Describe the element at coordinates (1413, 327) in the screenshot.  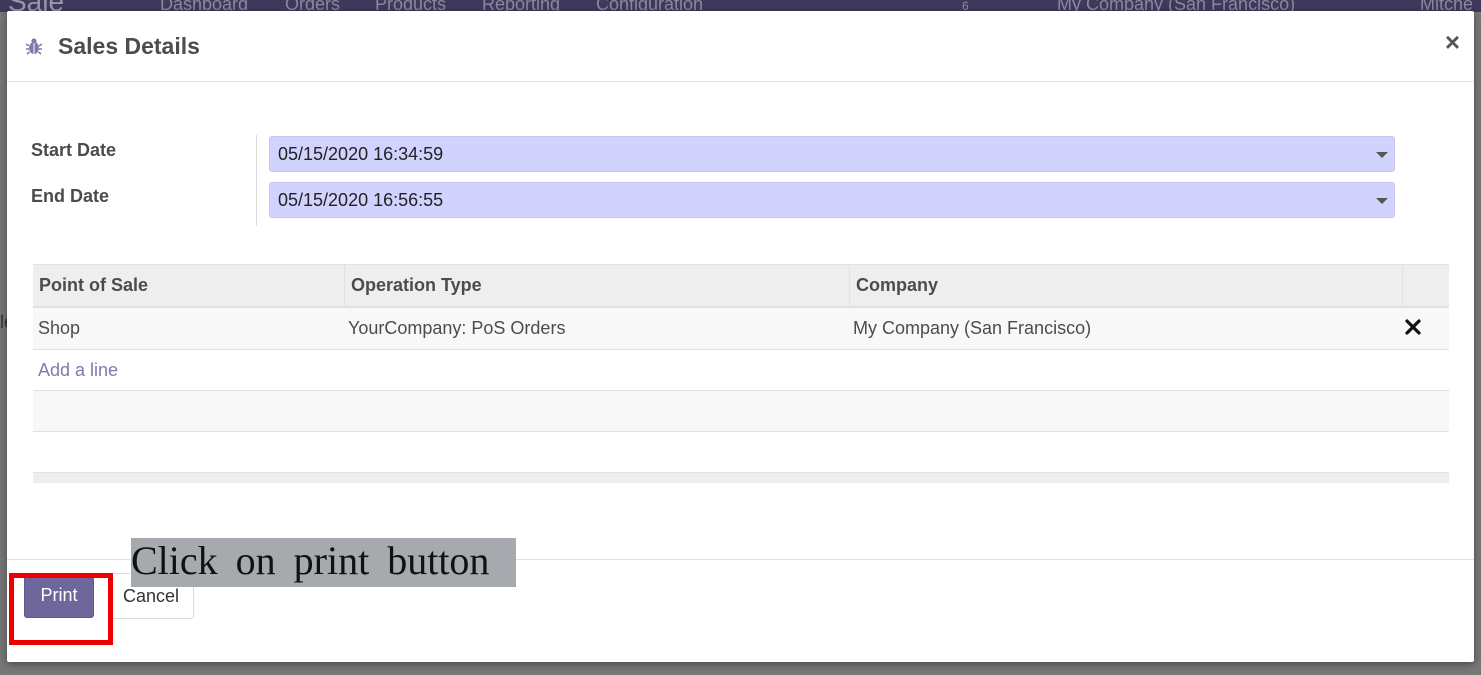
I see `delete-row-icon` at that location.